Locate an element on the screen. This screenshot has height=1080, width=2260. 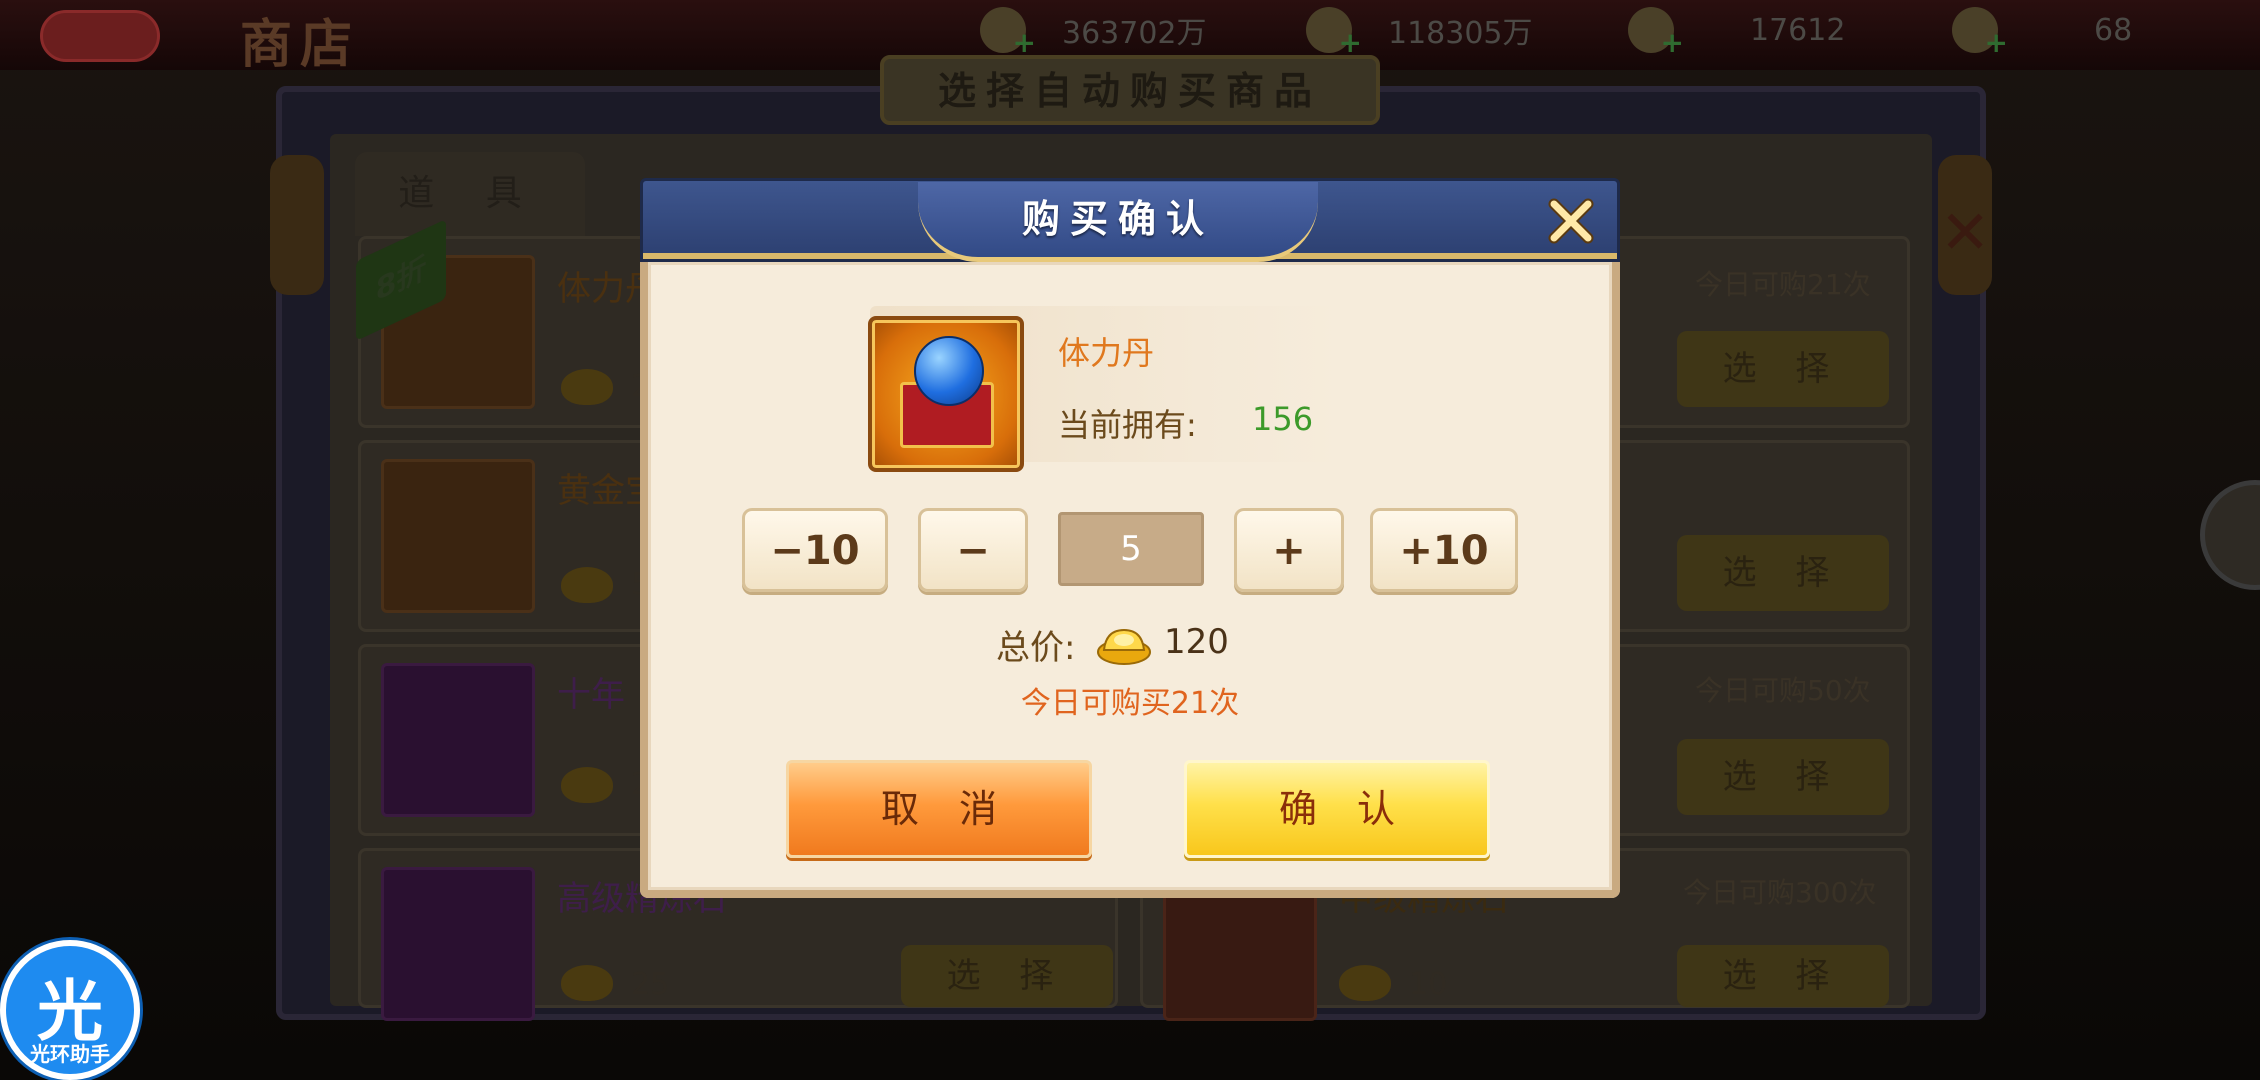
dialog-title: 购买确认 is located at coordinates (1117, 219).